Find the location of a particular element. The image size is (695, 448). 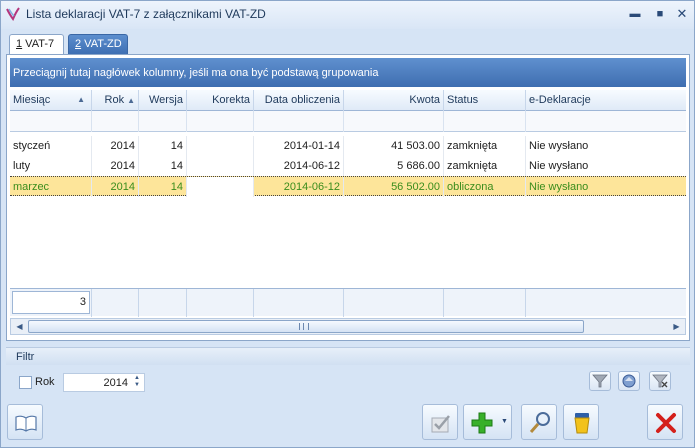

column-label: Wersja is located at coordinates (165, 100).